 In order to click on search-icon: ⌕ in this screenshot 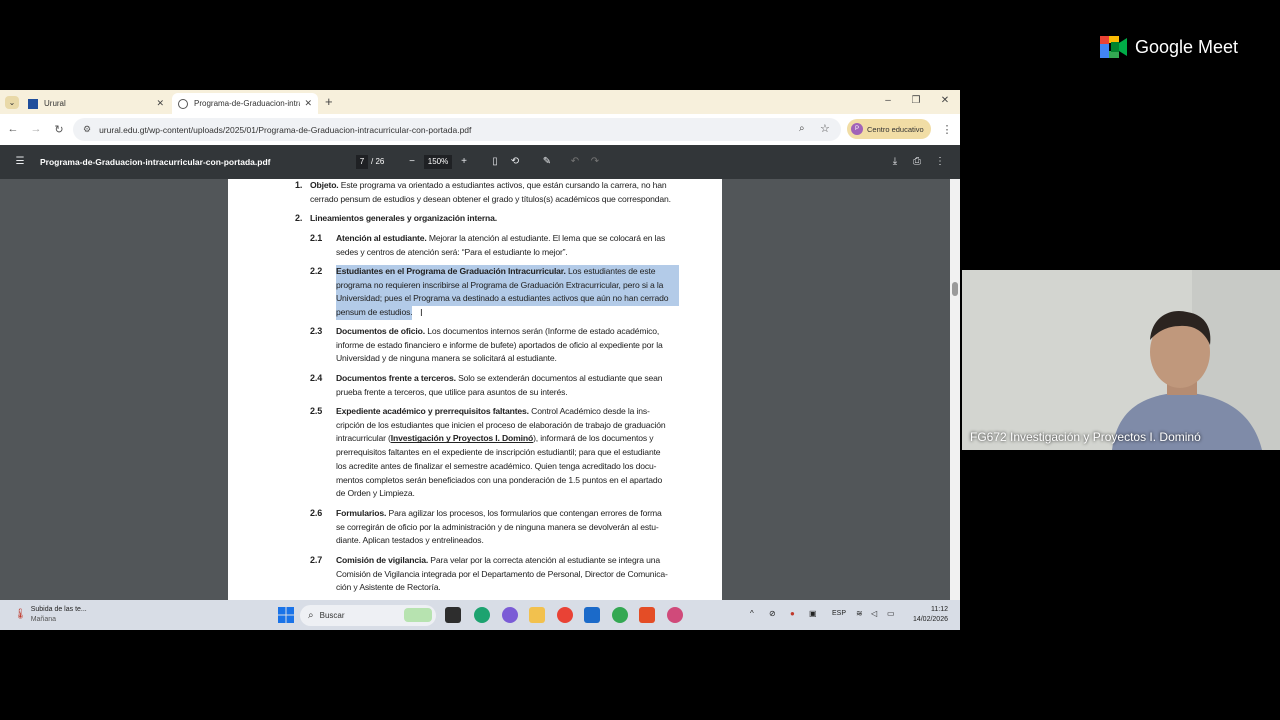, I will do `click(311, 615)`.